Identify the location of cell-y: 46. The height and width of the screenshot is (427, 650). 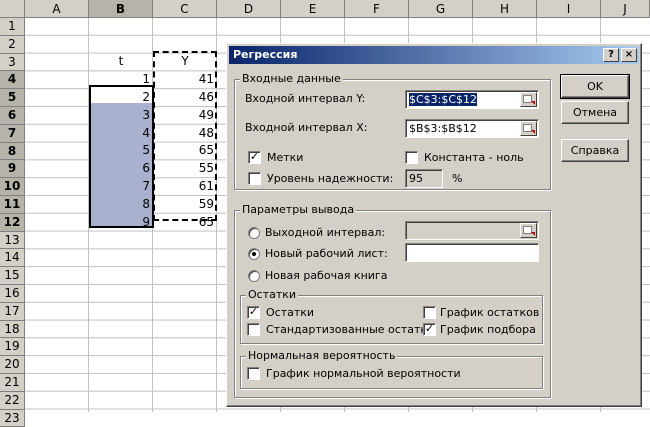
(185, 98).